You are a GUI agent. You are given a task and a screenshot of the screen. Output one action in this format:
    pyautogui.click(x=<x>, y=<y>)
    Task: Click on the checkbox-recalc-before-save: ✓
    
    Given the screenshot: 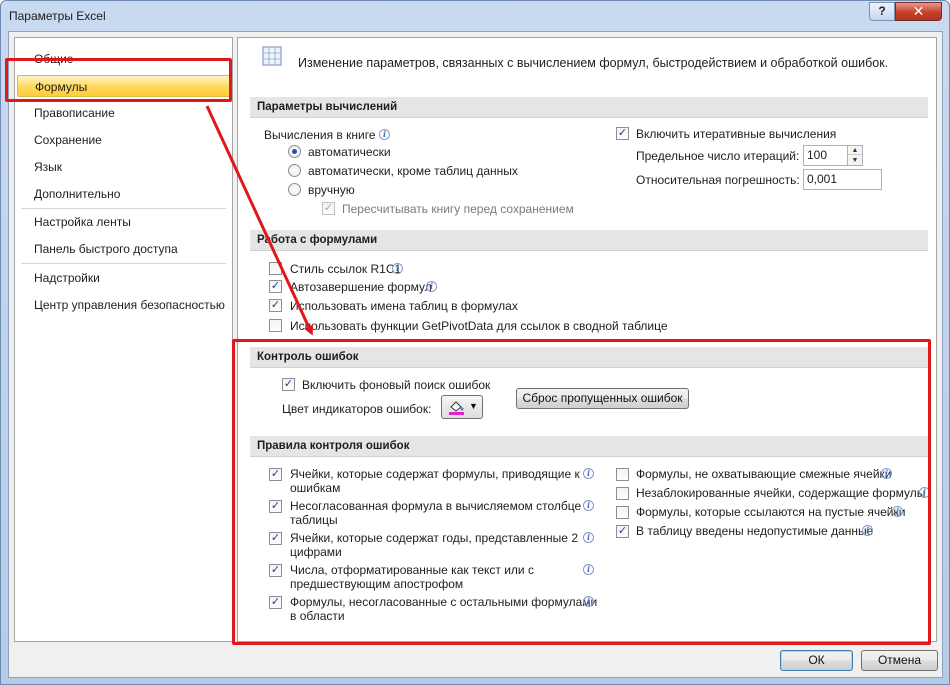 What is the action you would take?
    pyautogui.click(x=328, y=208)
    